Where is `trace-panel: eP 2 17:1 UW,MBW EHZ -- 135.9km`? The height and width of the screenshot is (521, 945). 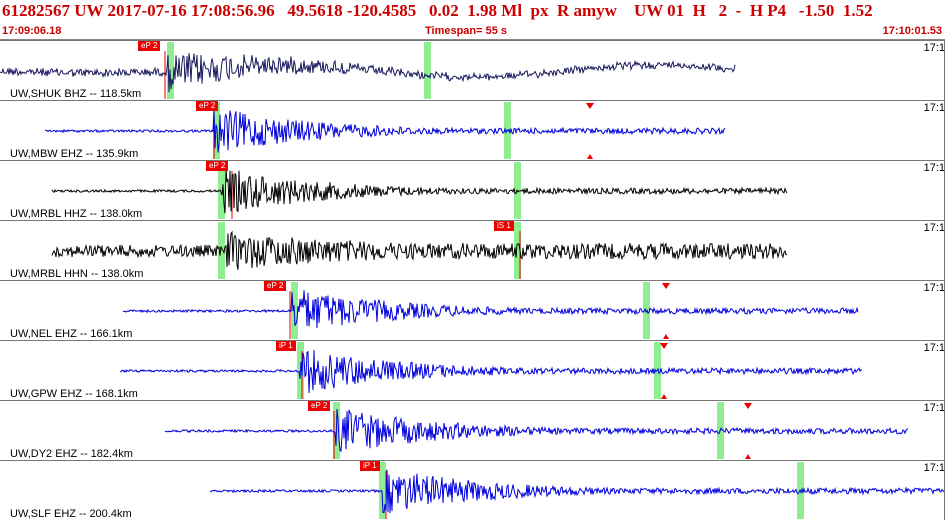
trace-panel: eP 2 17:1 UW,MBW EHZ -- 135.9km is located at coordinates (472, 130).